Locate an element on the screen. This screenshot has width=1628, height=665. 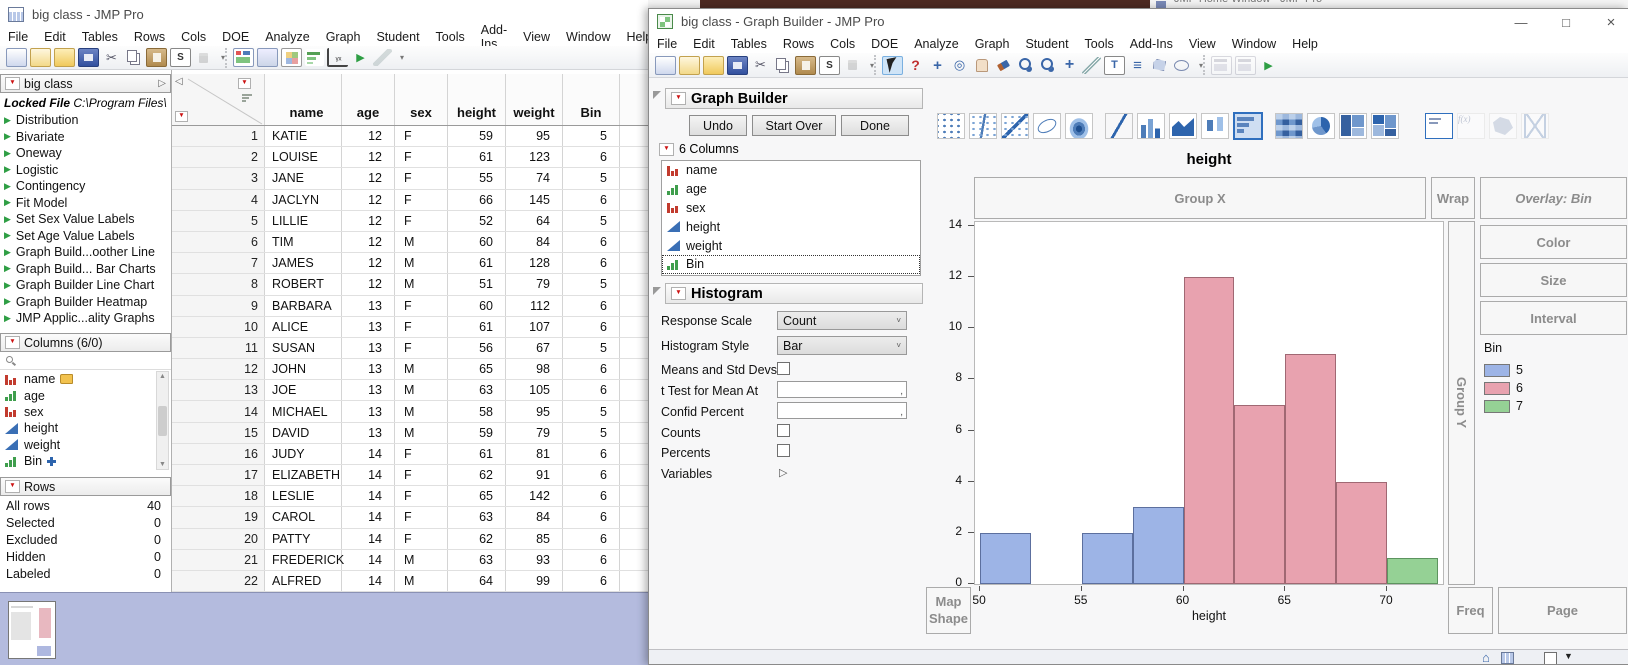
cell-height: 62 is located at coordinates (477, 475).